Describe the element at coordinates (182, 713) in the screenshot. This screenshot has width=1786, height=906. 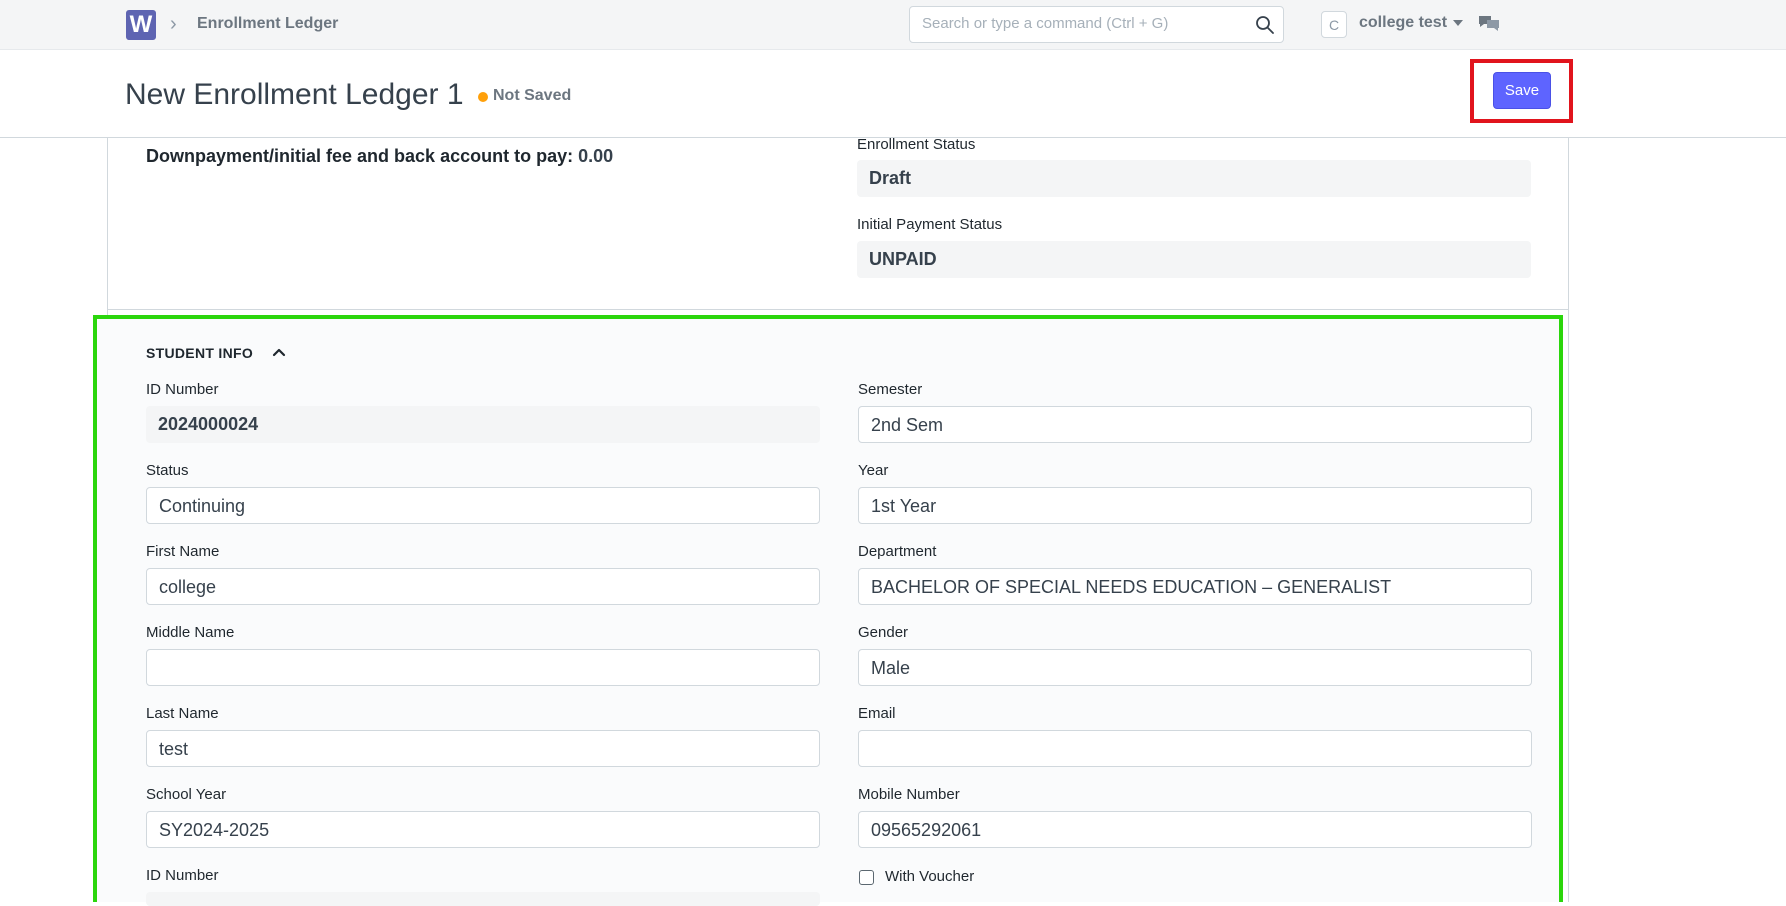
I see `last-name-label: Last Name` at that location.